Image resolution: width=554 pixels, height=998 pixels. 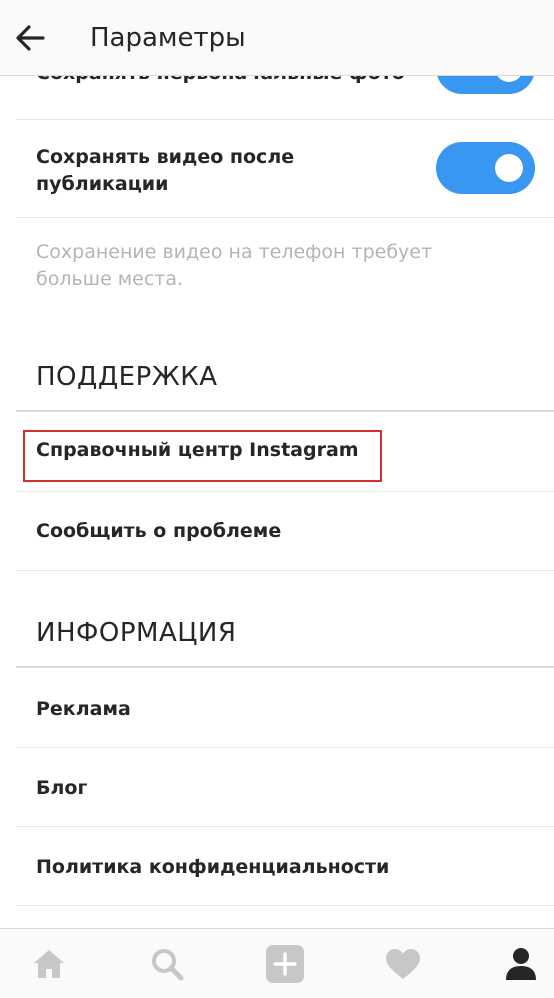 What do you see at coordinates (202, 456) in the screenshot?
I see `highlight-annotation` at bounding box center [202, 456].